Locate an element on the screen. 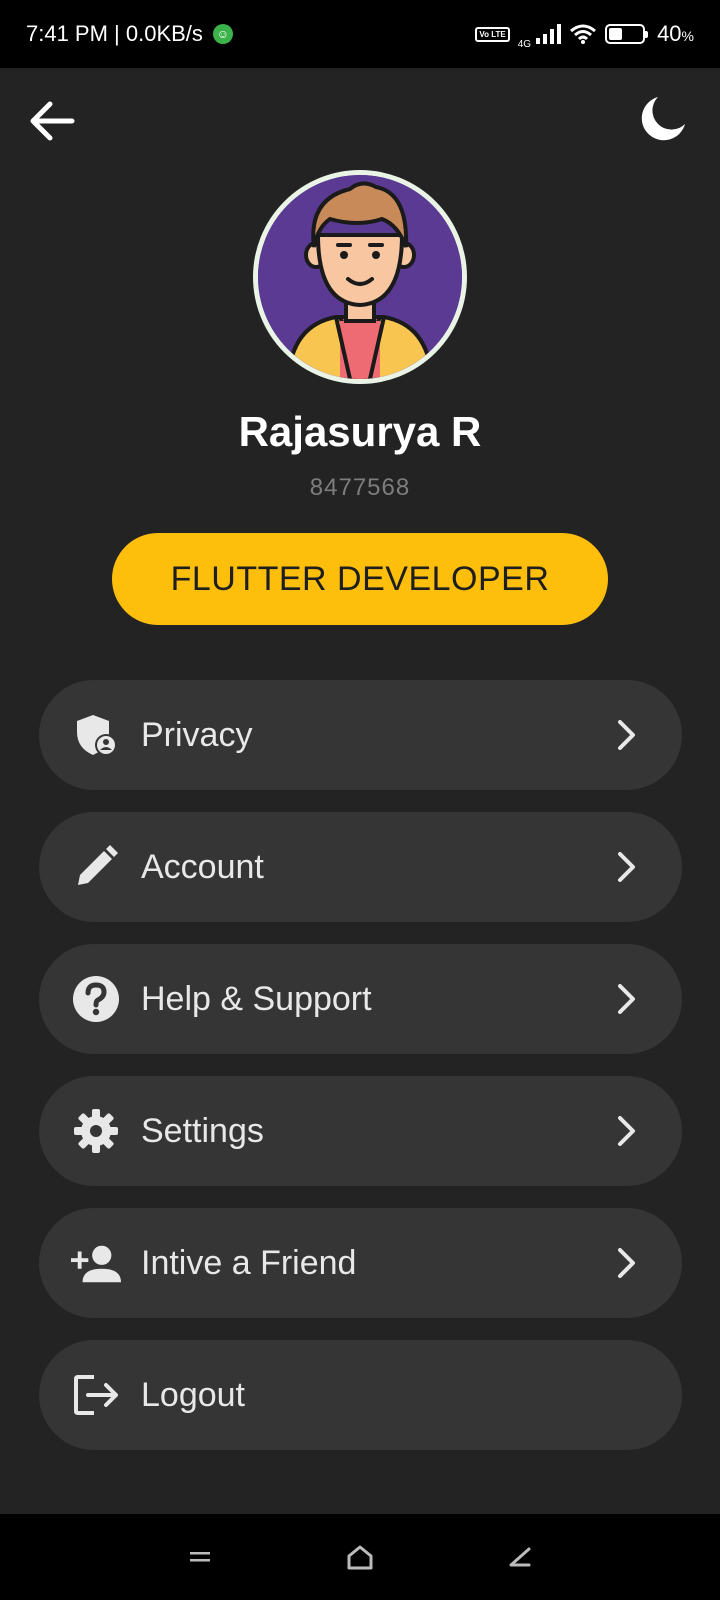  status-right: Vo LTE 4G 40% is located at coordinates (584, 34).